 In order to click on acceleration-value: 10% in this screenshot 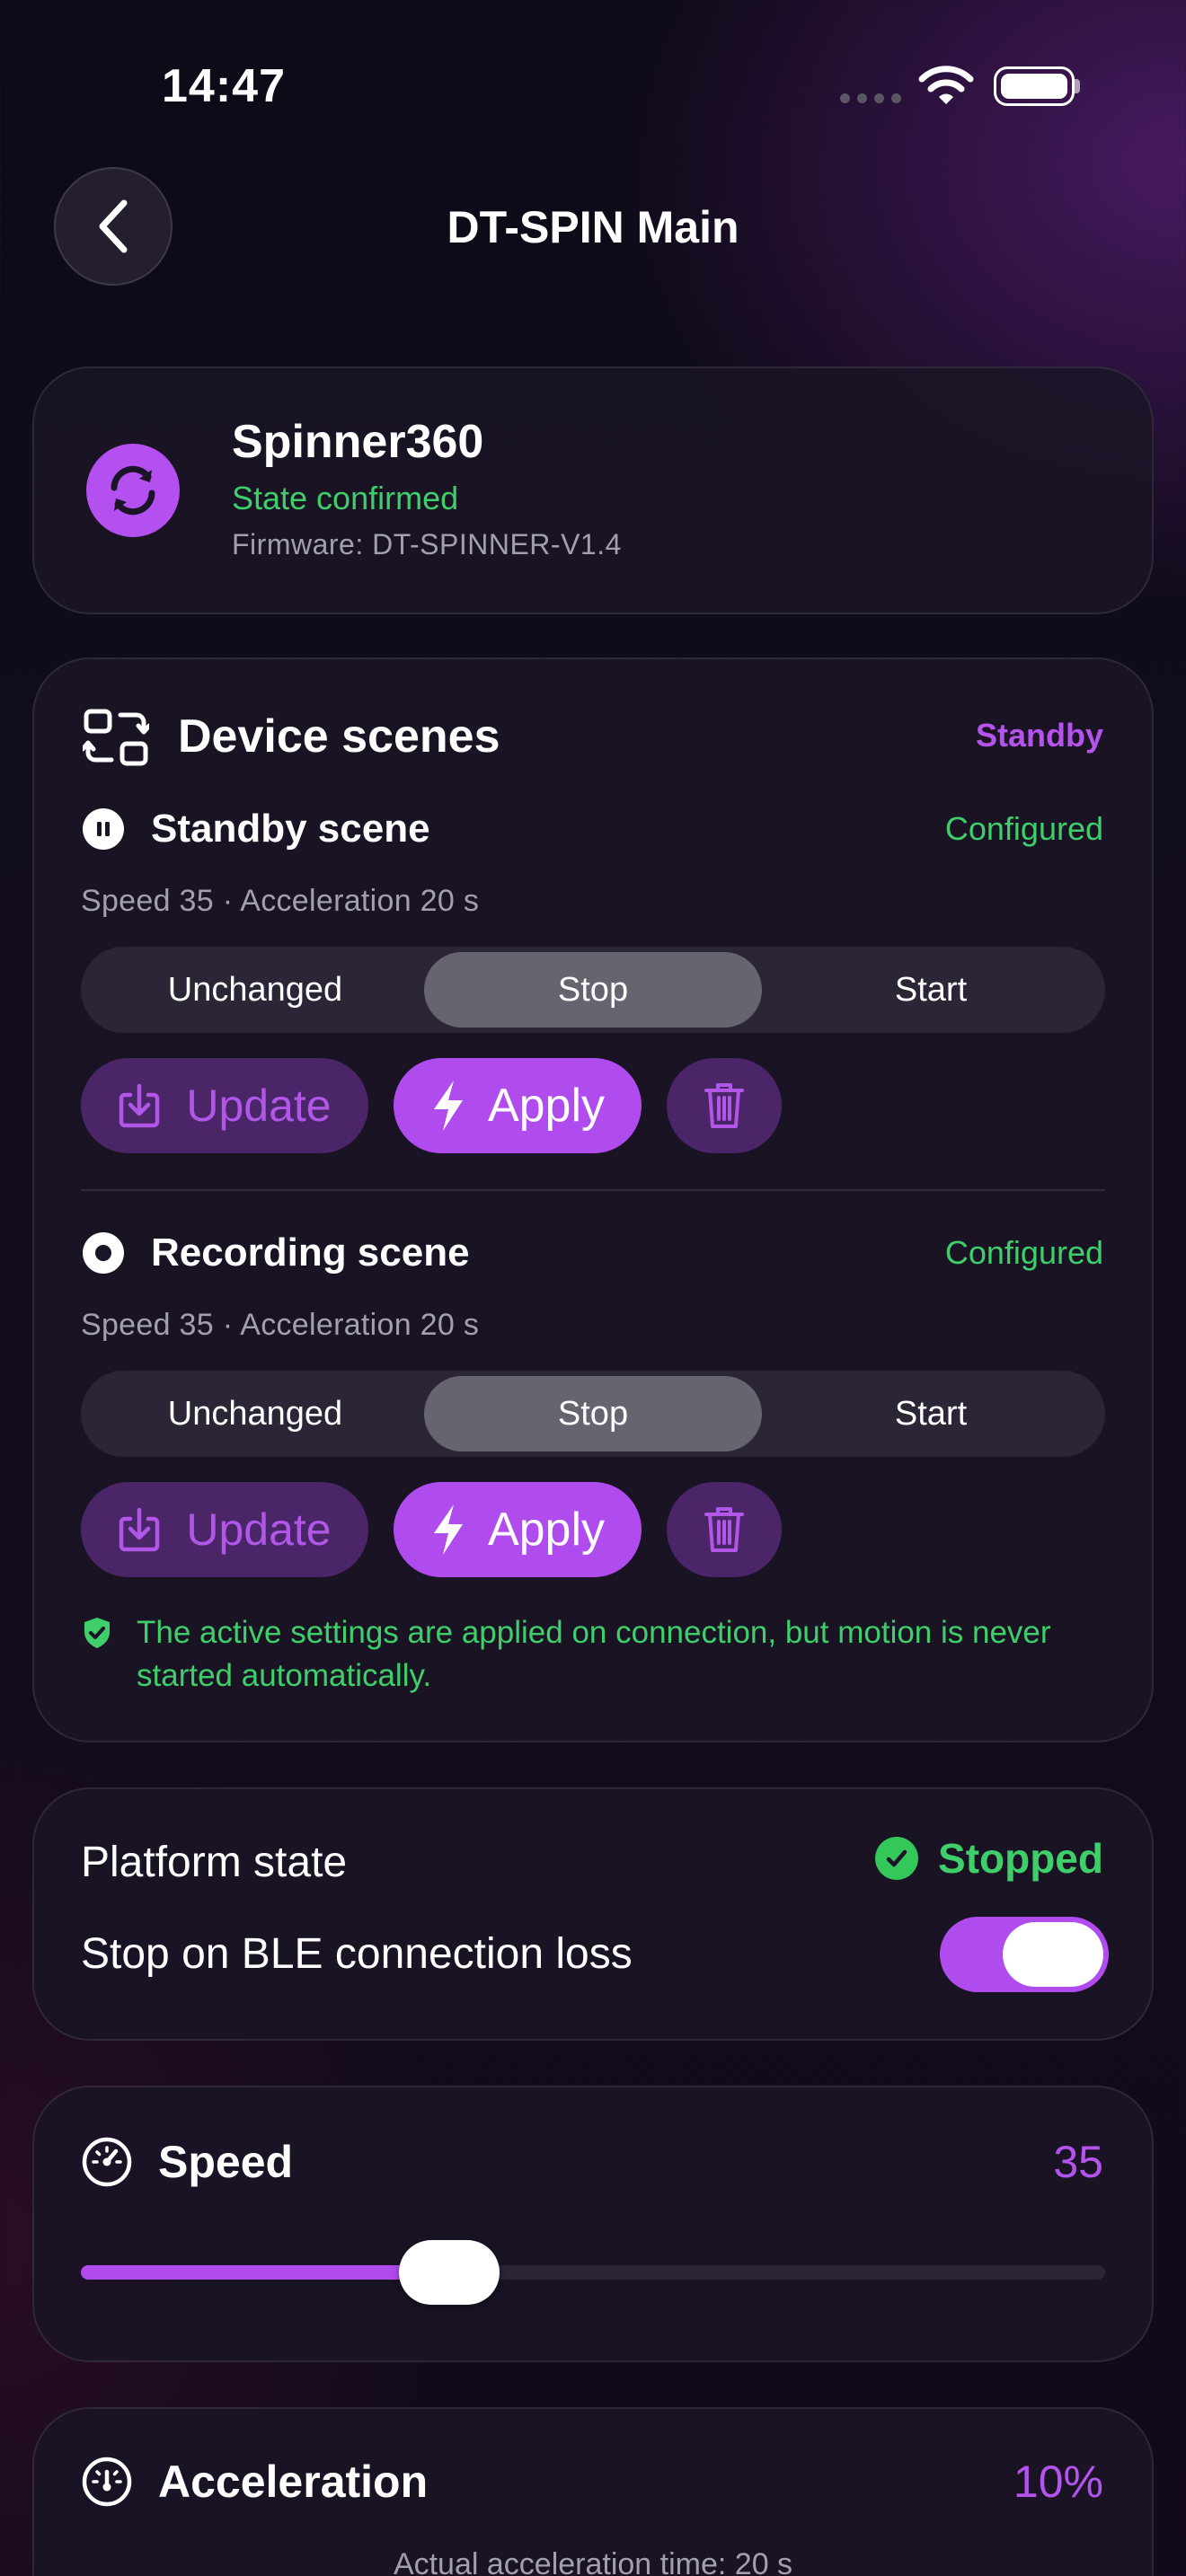, I will do `click(1058, 2482)`.